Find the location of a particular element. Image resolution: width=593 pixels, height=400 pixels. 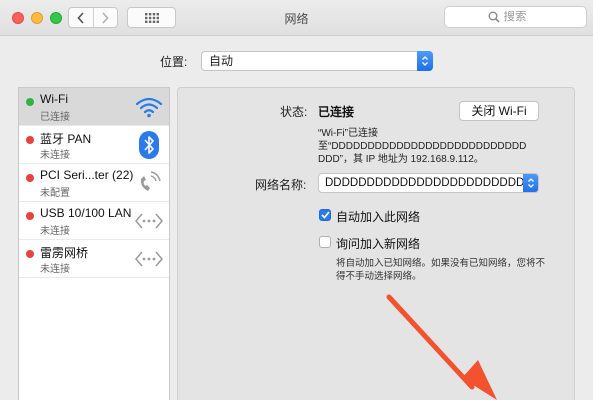

bluetooth-icon is located at coordinates (149, 145).